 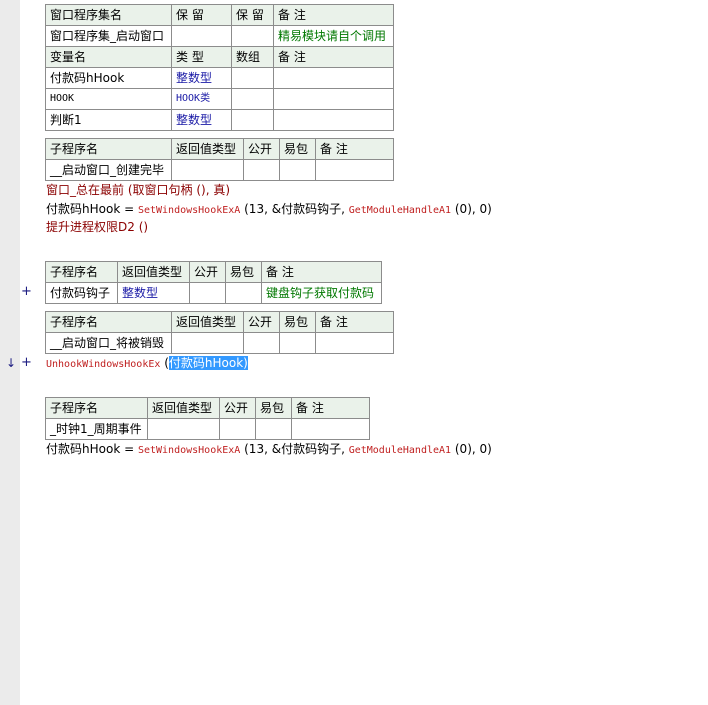 I want to click on var-name-cell: 判断1, so click(x=108, y=120).